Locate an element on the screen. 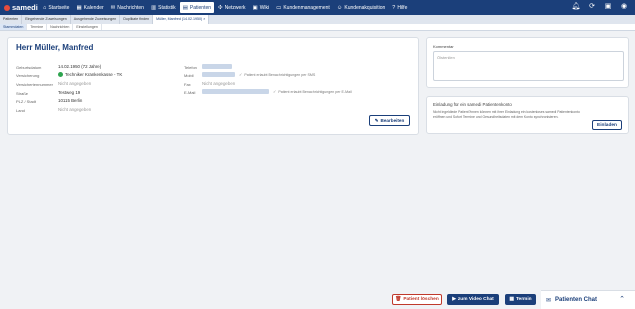 The height and width of the screenshot is (309, 635). patient-title: Herr Müller, Manfred is located at coordinates (55, 47).